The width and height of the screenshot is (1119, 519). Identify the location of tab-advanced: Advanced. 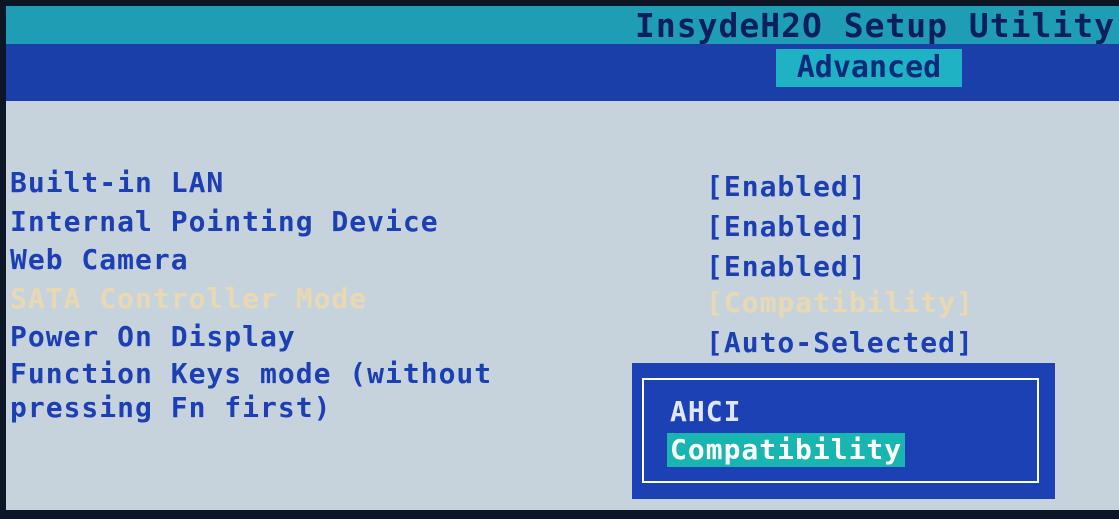
(869, 68).